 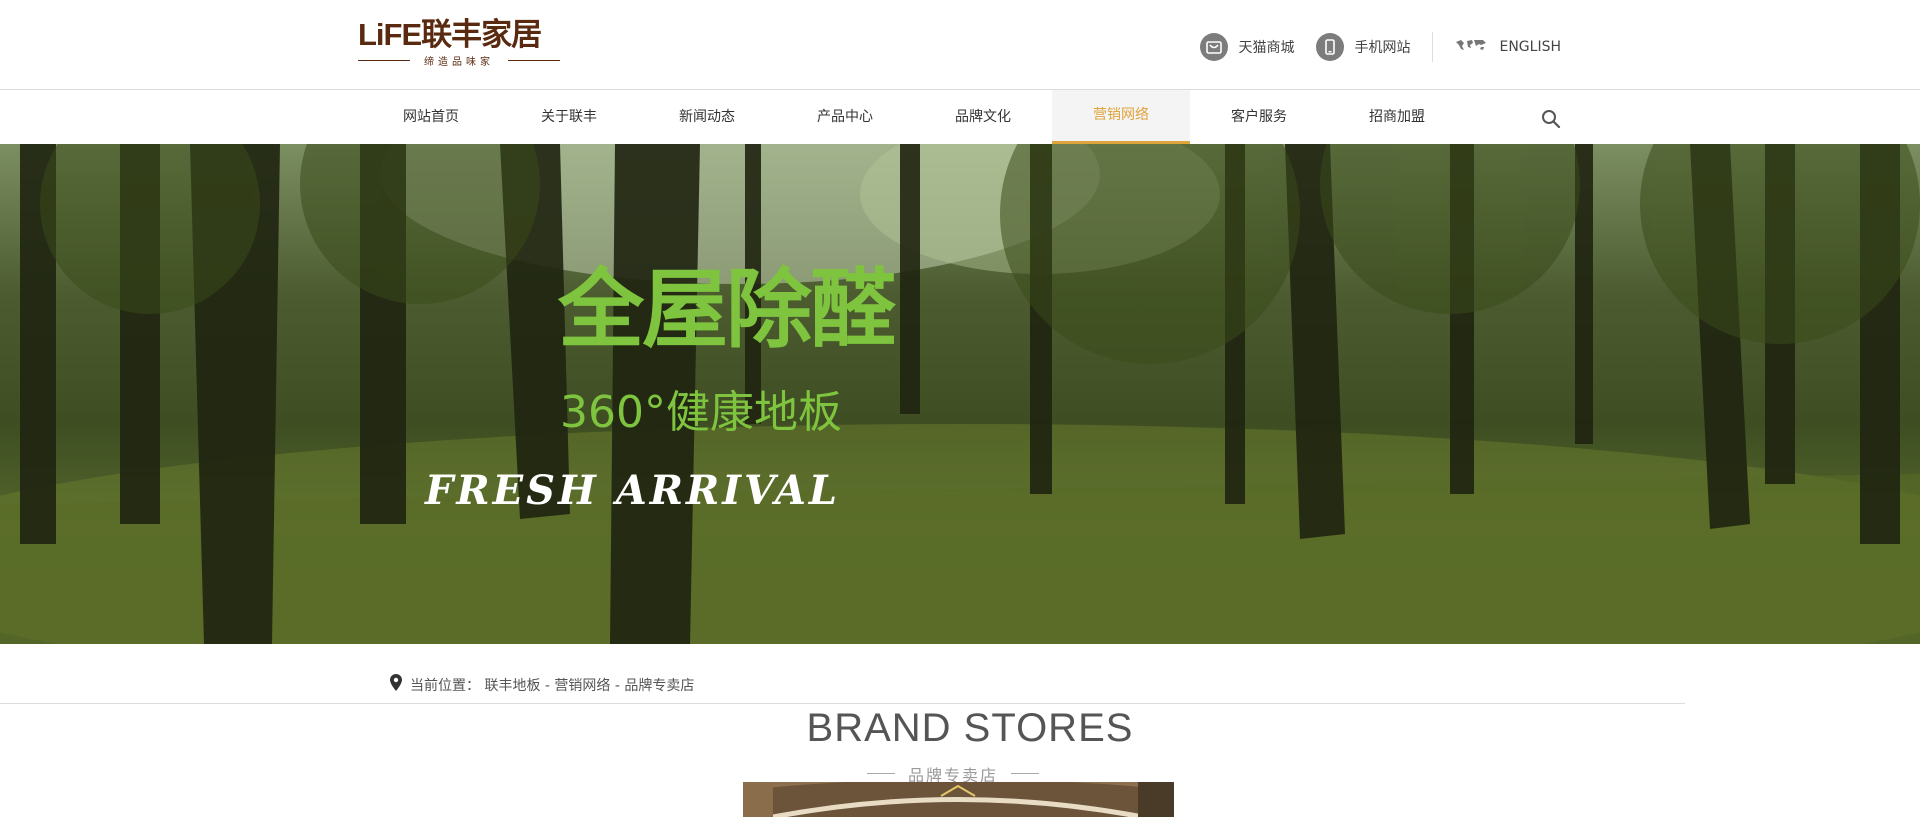 I want to click on breadcrumb: 当前位置： 联丰地板 - 营销网络 - 品牌专卖店, so click(x=542, y=684).